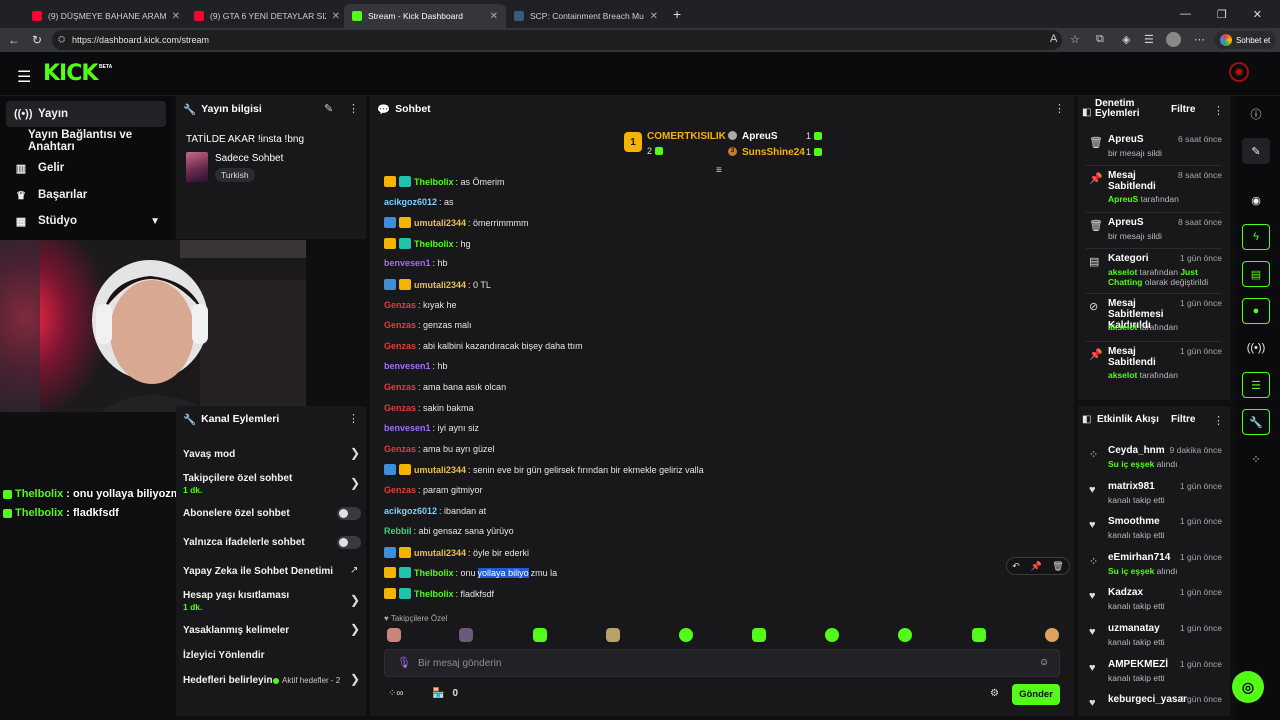  What do you see at coordinates (686, 136) in the screenshot?
I see `leaderboard-first: COMERTKISILIK` at bounding box center [686, 136].